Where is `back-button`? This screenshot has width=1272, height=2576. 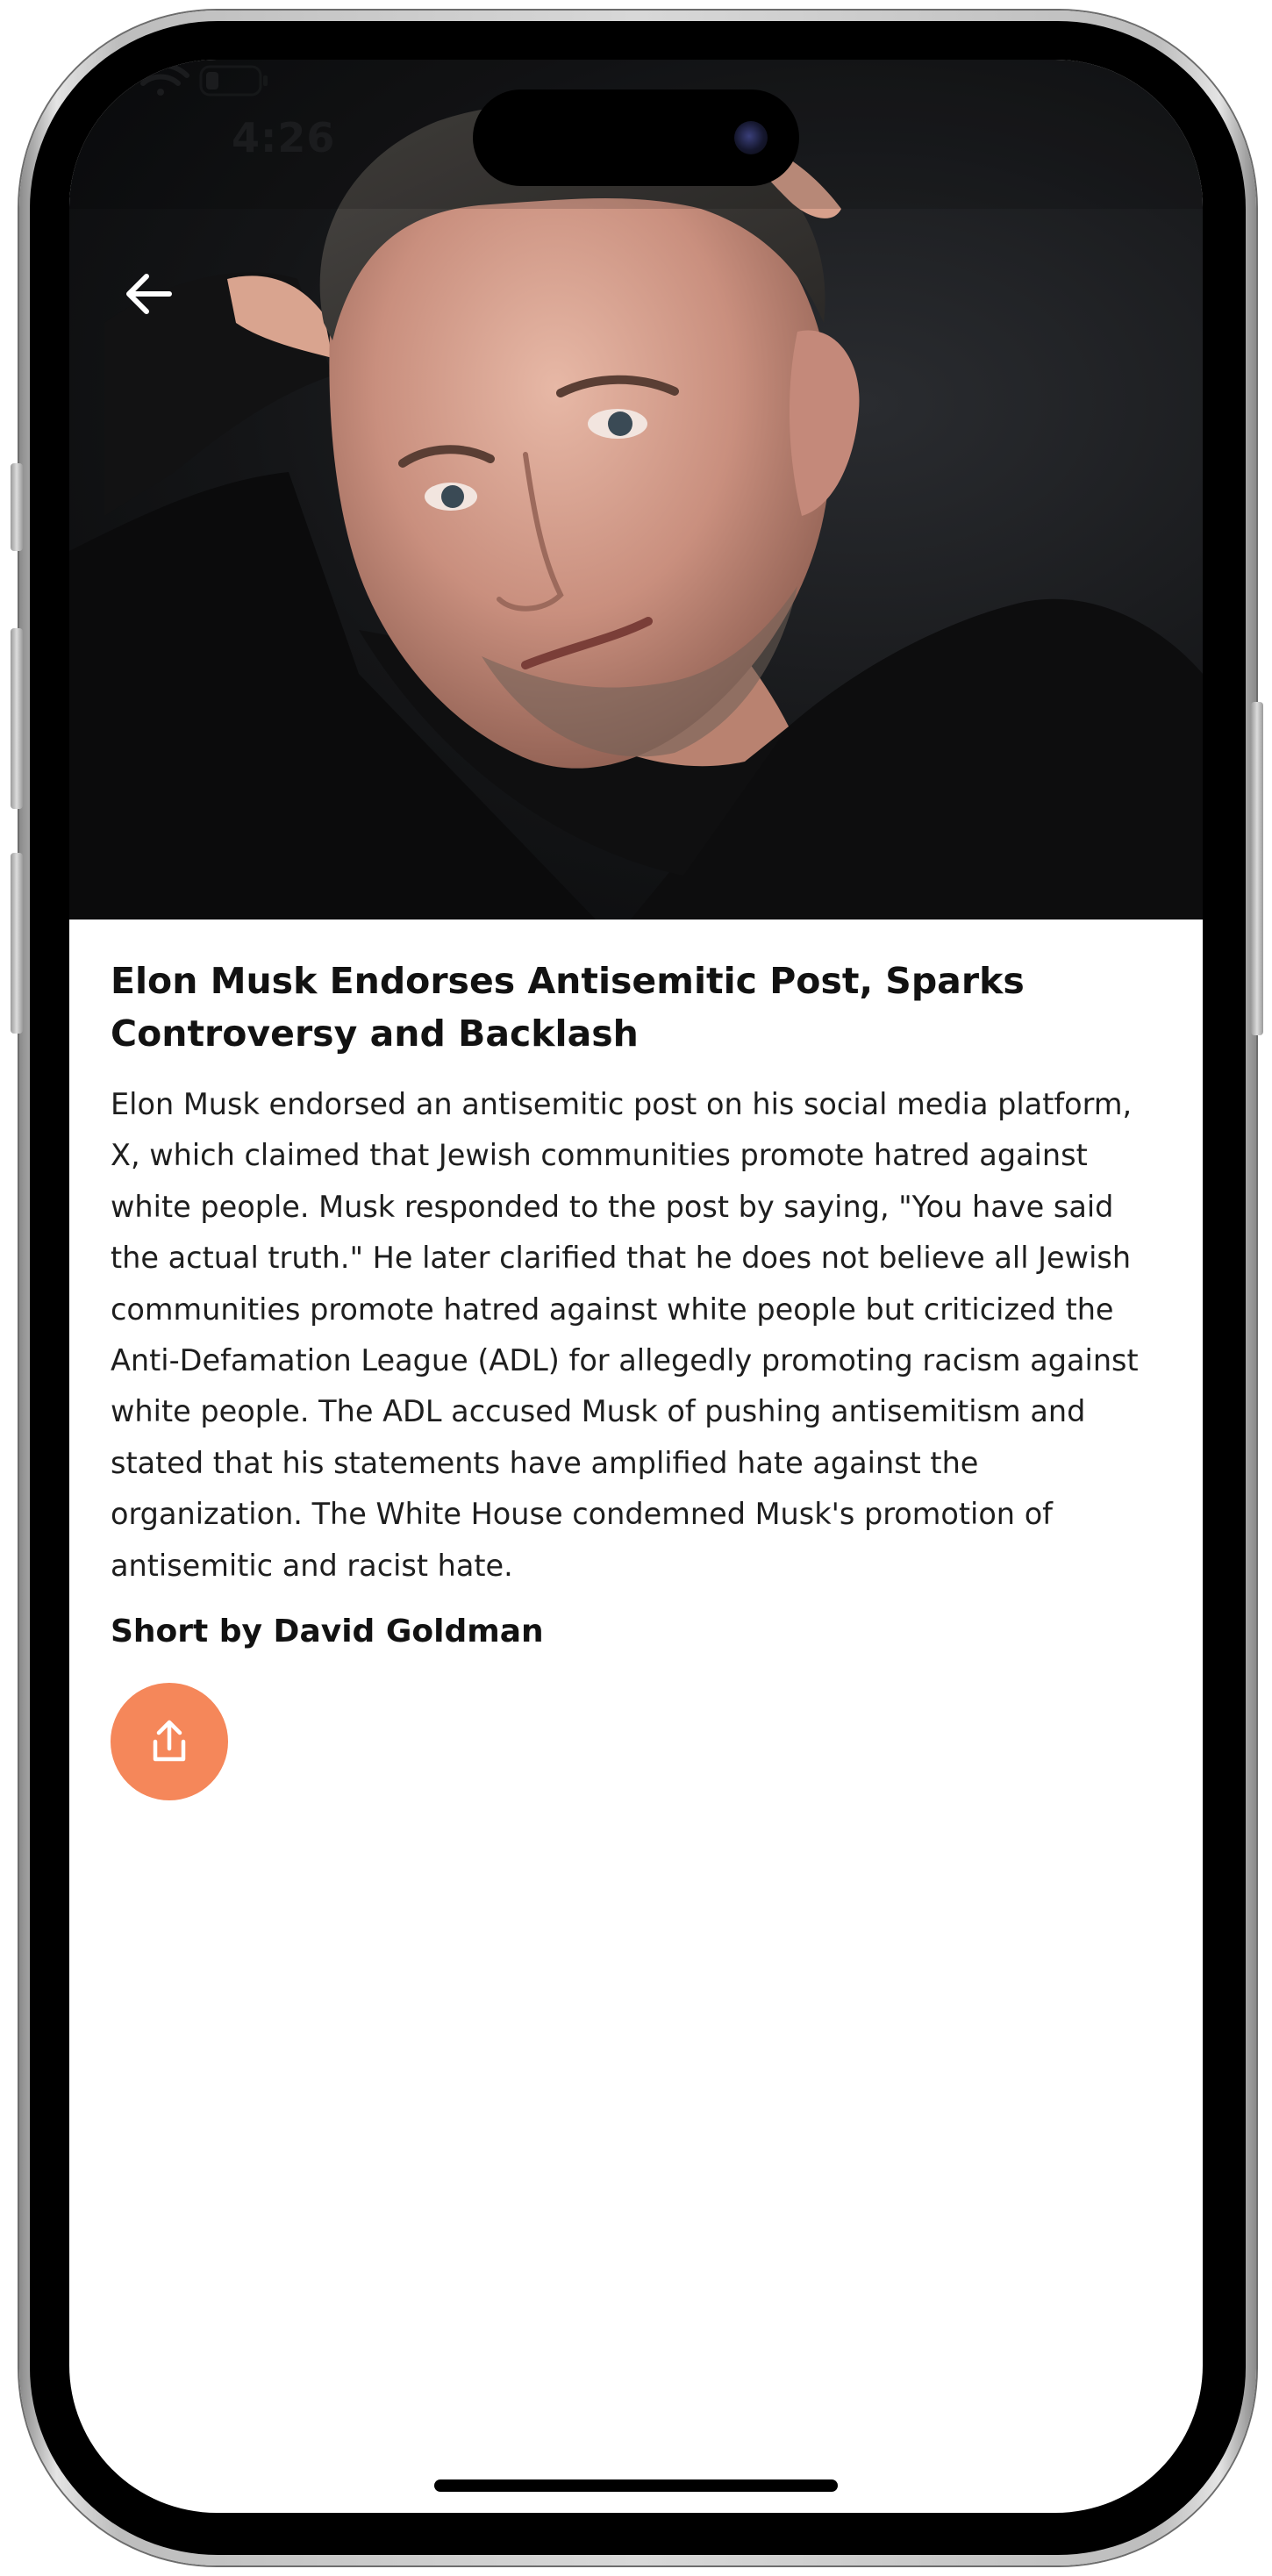
back-button is located at coordinates (155, 301).